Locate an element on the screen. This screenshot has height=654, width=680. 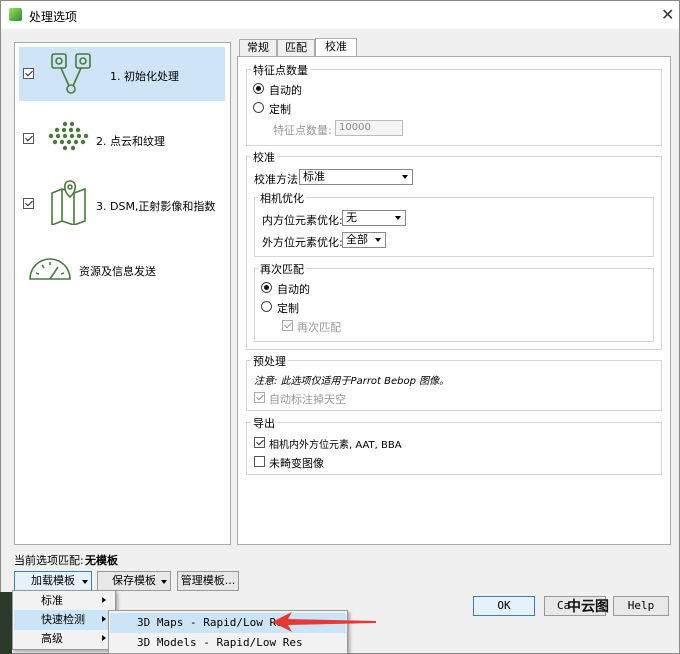
export-group-label: 导出 is located at coordinates (264, 423).